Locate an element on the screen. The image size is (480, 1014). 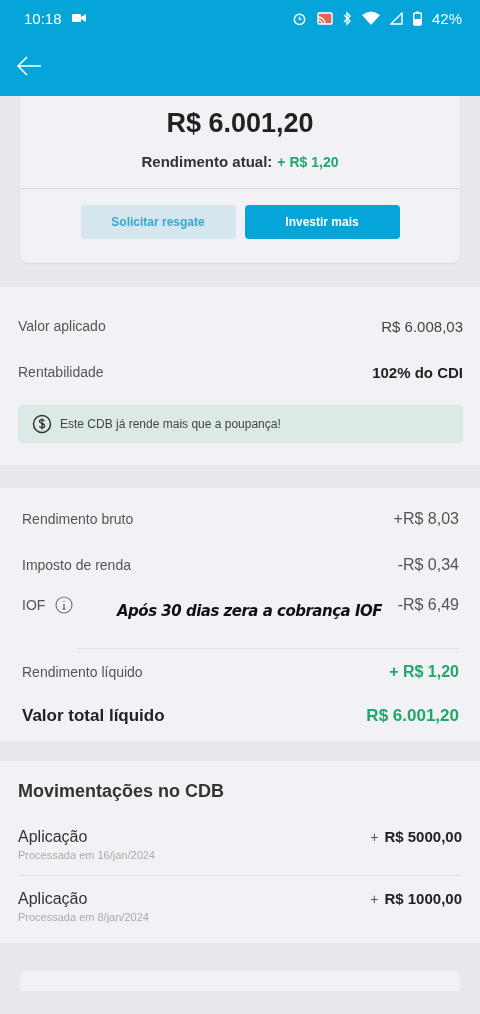
breakdown-value: +R$ 8,03 is located at coordinates (426, 519).